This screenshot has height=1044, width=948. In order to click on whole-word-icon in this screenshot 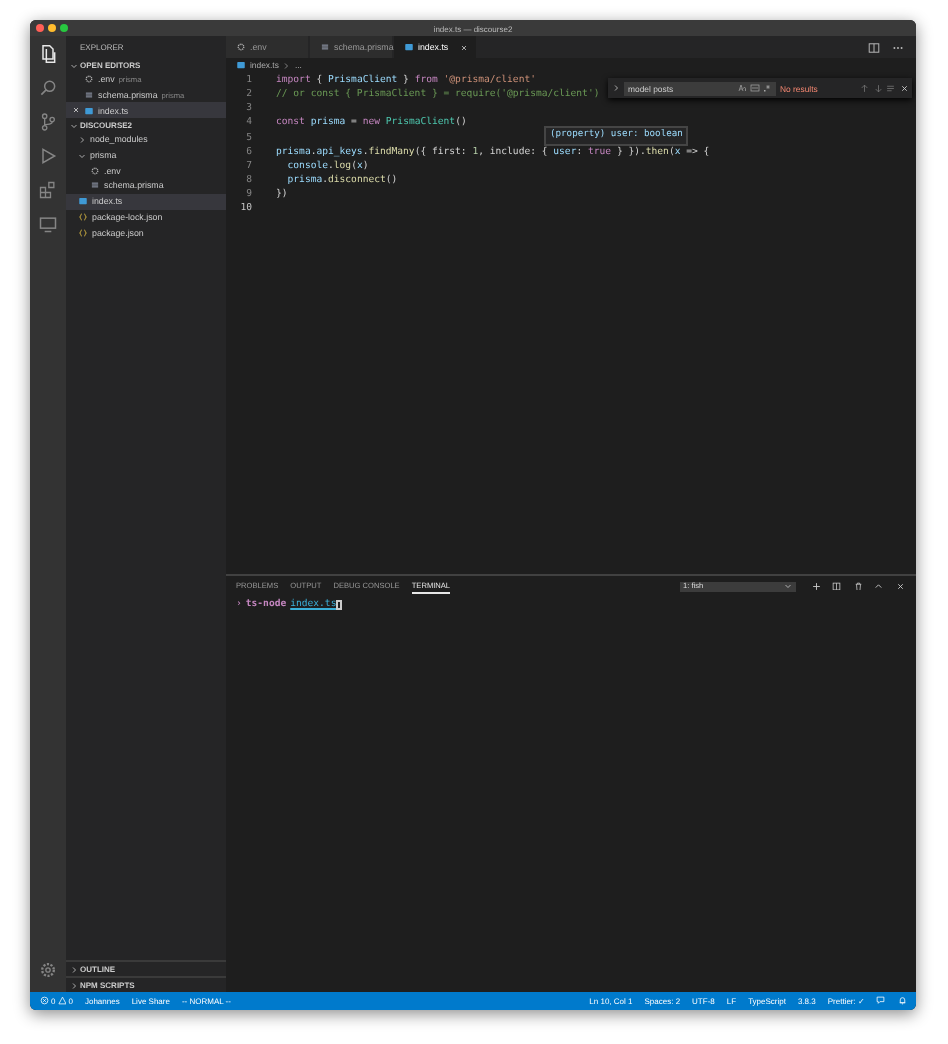, I will do `click(755, 88)`.